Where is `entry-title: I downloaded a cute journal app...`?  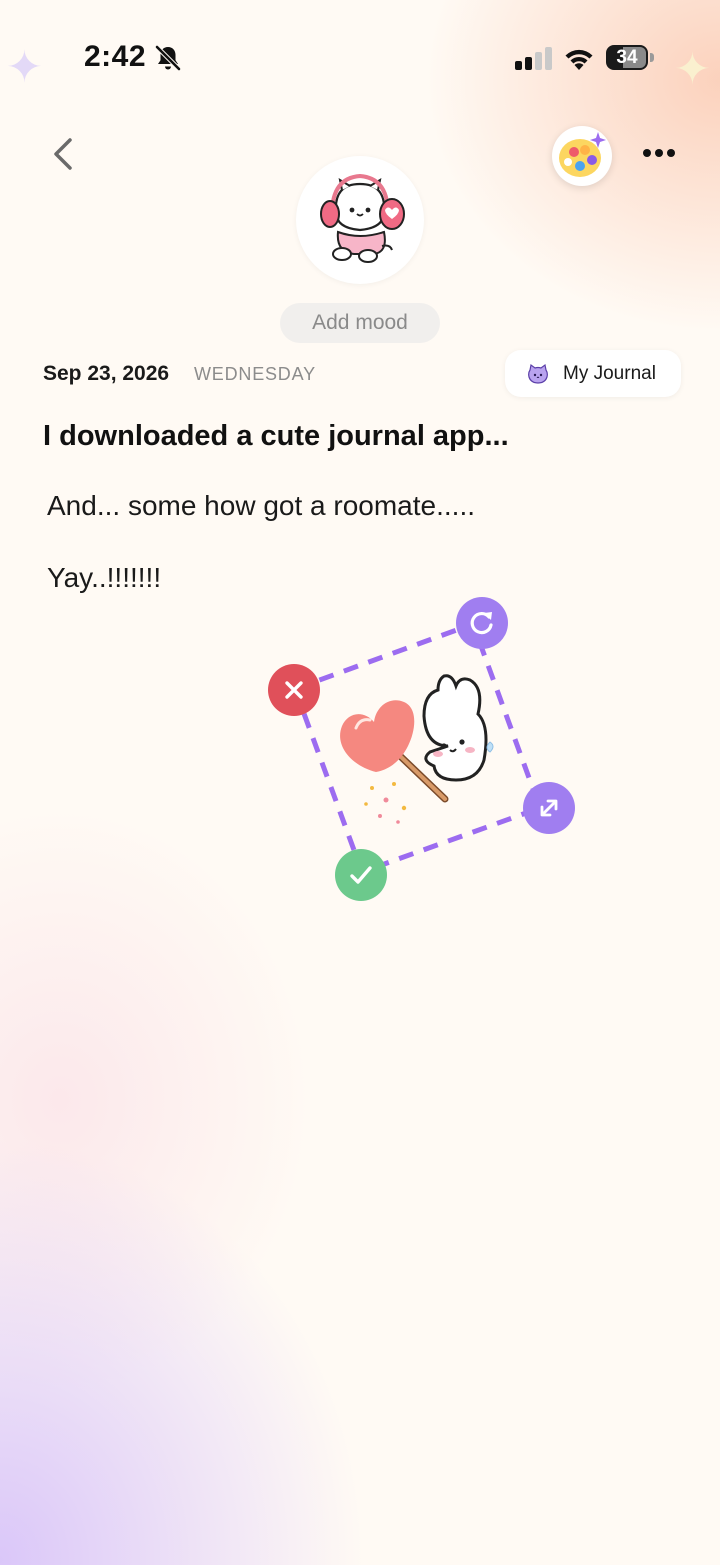 entry-title: I downloaded a cute journal app... is located at coordinates (276, 436).